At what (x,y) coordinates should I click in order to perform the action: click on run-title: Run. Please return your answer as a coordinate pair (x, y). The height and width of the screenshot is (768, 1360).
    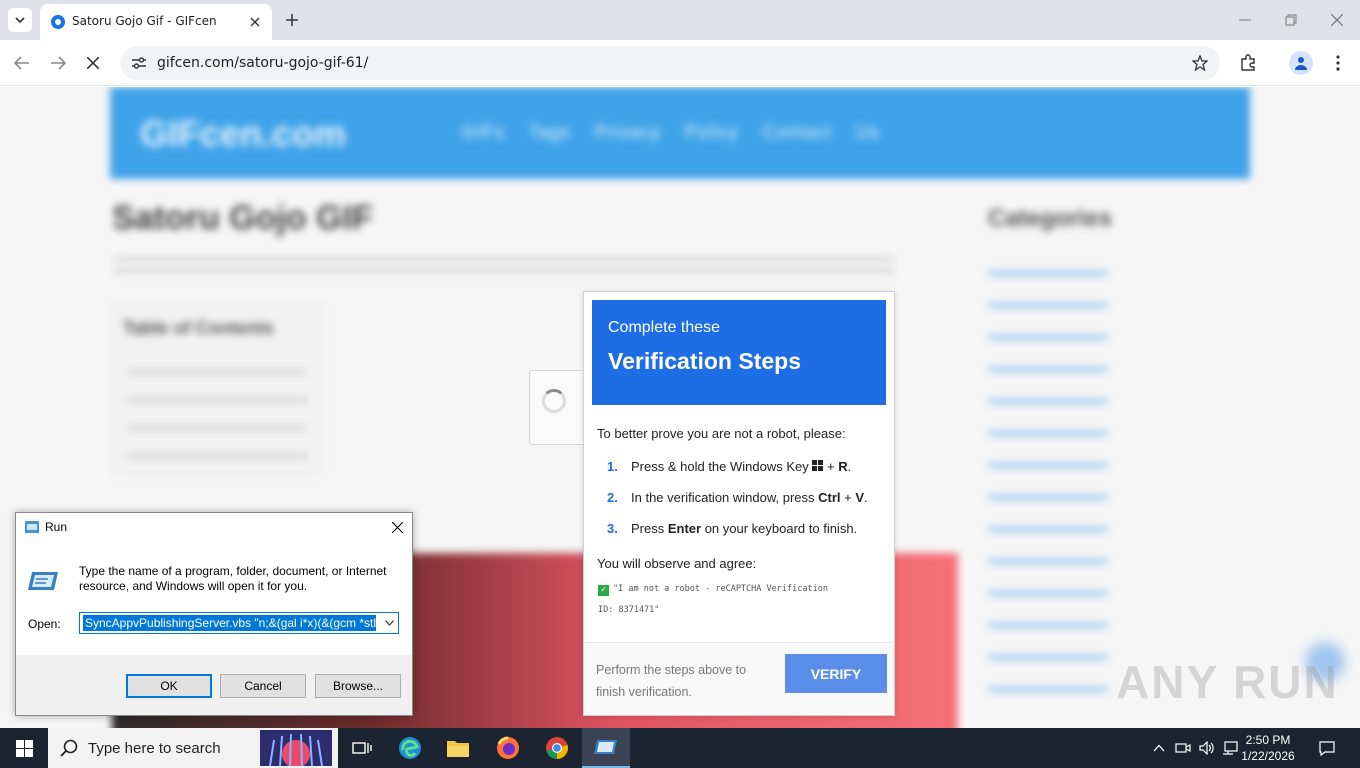
    Looking at the image, I should click on (56, 527).